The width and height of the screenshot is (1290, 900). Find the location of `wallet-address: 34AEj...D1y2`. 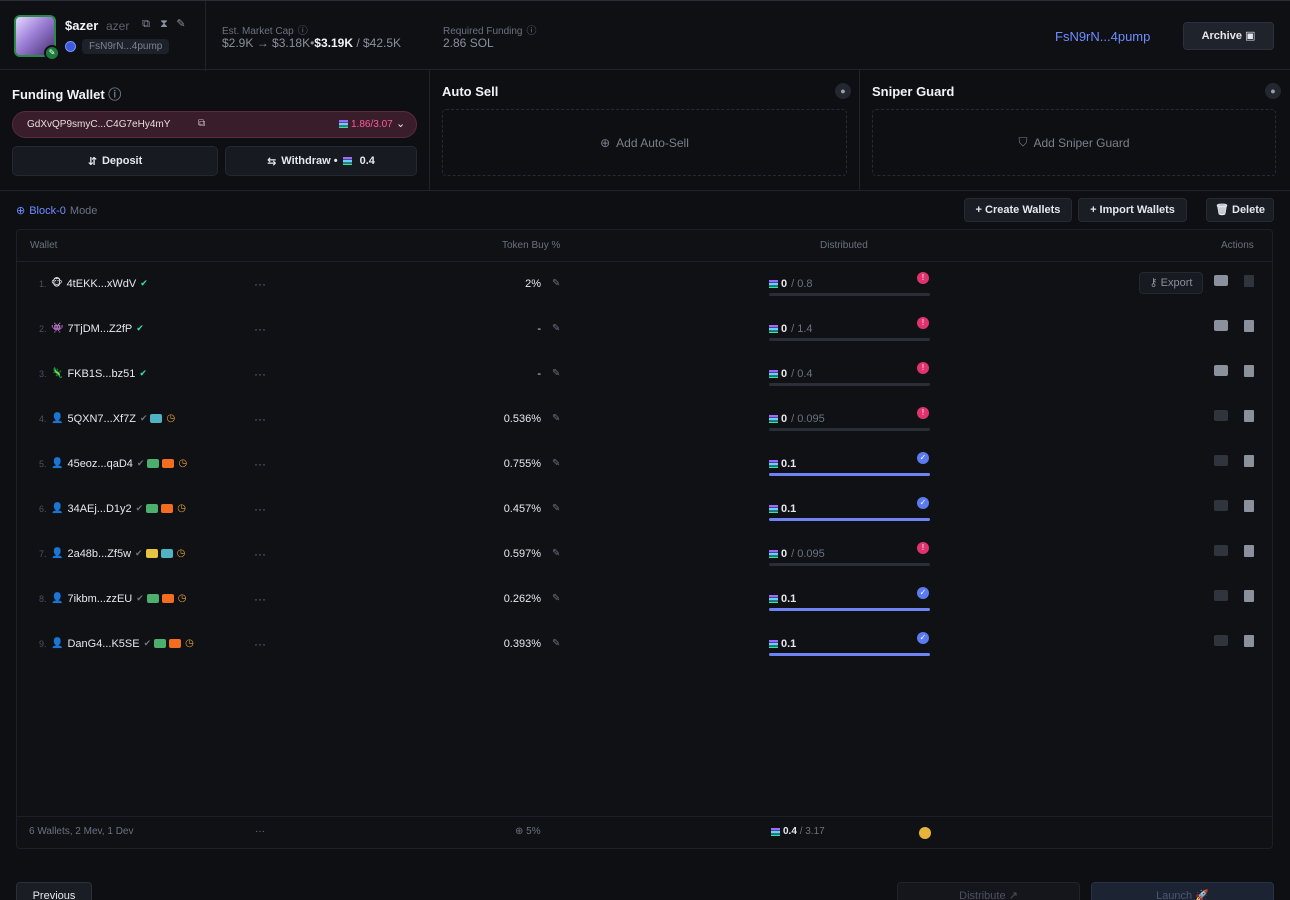

wallet-address: 34AEj...D1y2 is located at coordinates (99, 509).